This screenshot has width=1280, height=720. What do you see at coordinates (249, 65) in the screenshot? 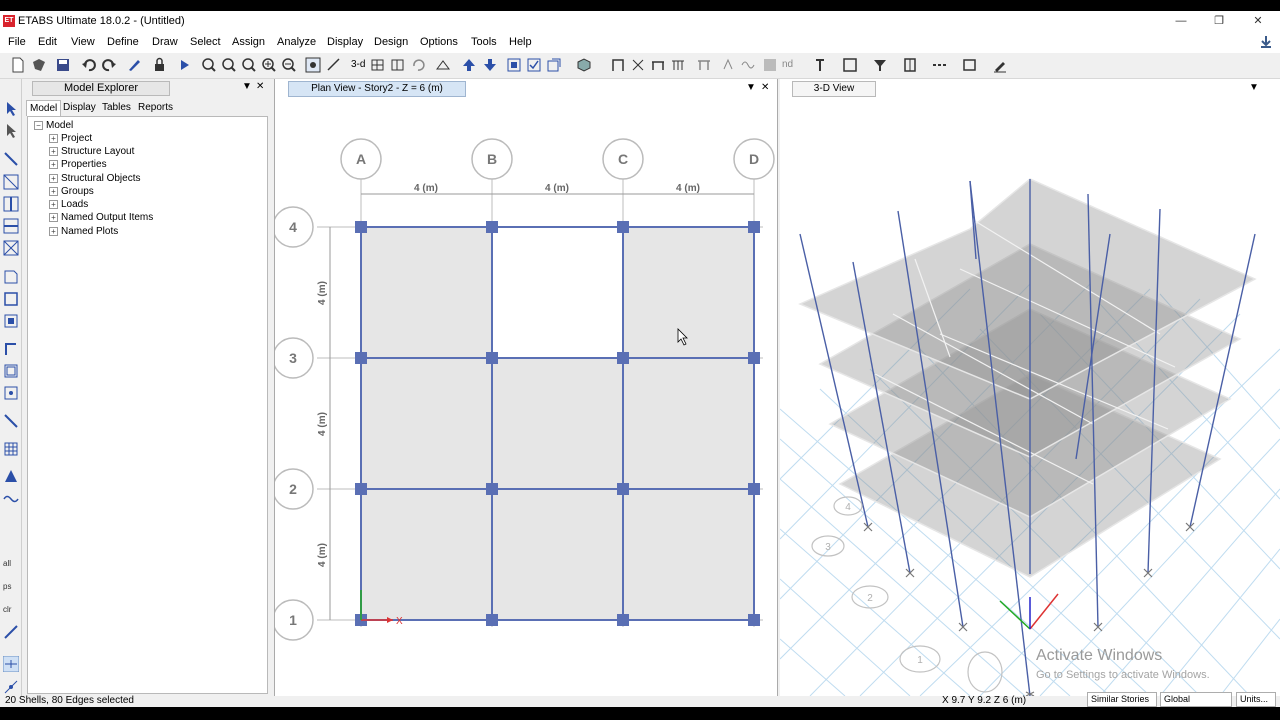
I see `zoom-out-icon` at bounding box center [249, 65].